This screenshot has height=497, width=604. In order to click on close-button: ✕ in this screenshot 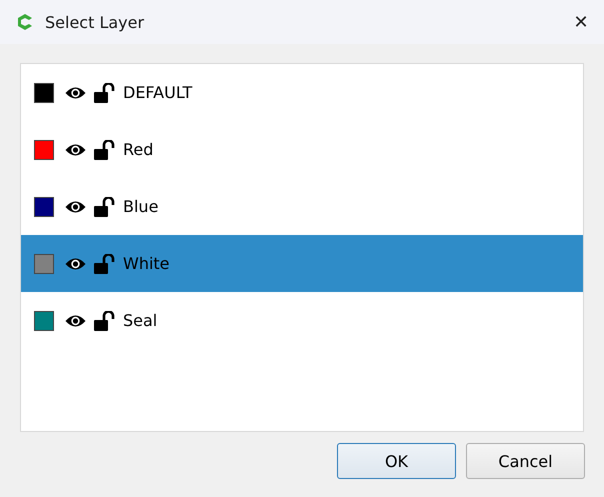, I will do `click(581, 22)`.